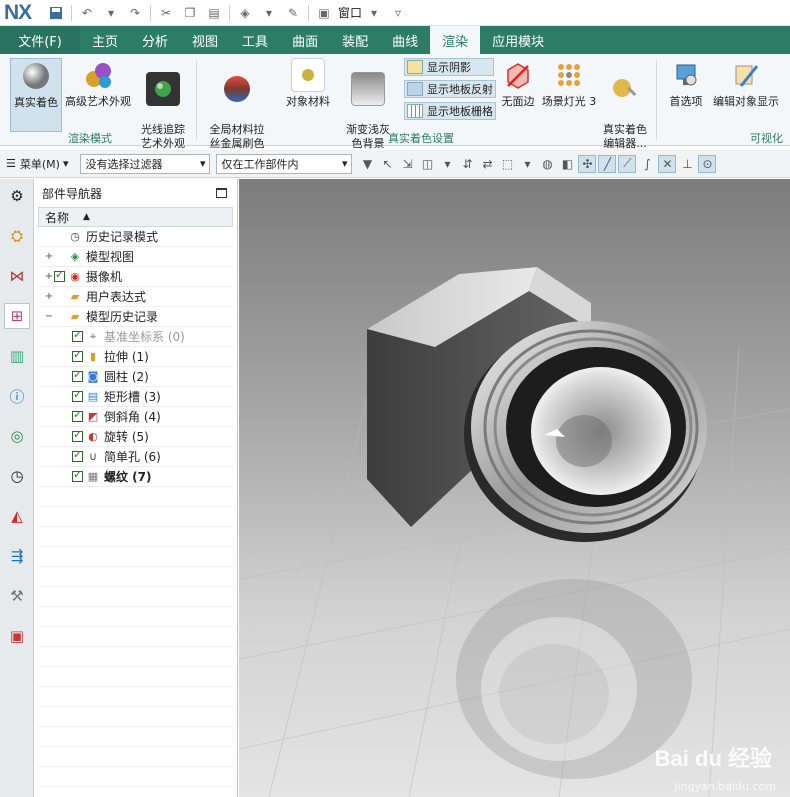 The image size is (790, 797). Describe the element at coordinates (145, 163) in the screenshot. I see `type-filter-select: 没有选择过滤器 ▾` at that location.